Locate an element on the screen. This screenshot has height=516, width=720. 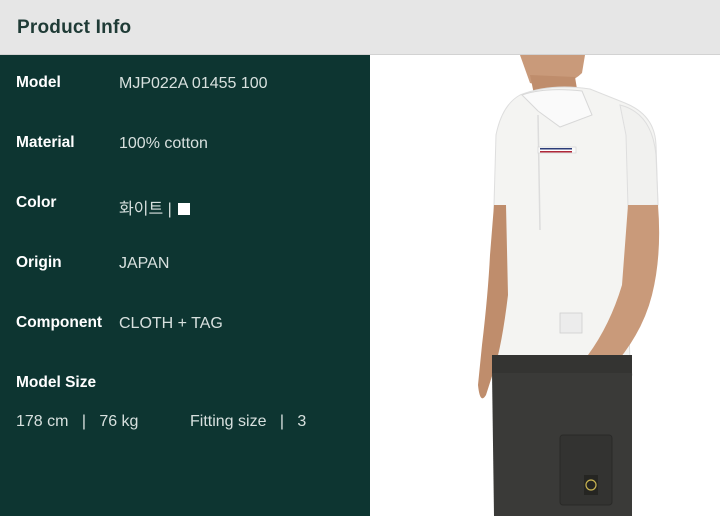
model-measurements: 178 cm | 76 kg is located at coordinates (77, 422).